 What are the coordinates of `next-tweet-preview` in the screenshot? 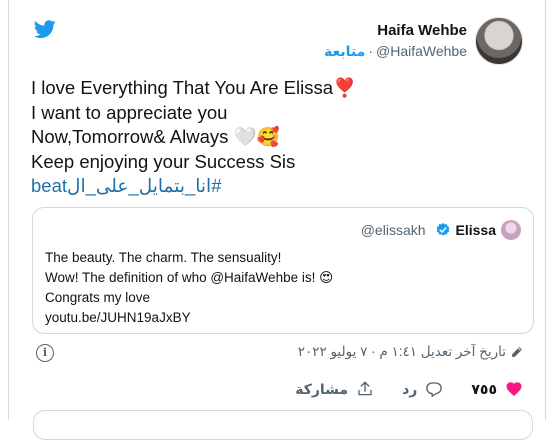 It's located at (283, 425).